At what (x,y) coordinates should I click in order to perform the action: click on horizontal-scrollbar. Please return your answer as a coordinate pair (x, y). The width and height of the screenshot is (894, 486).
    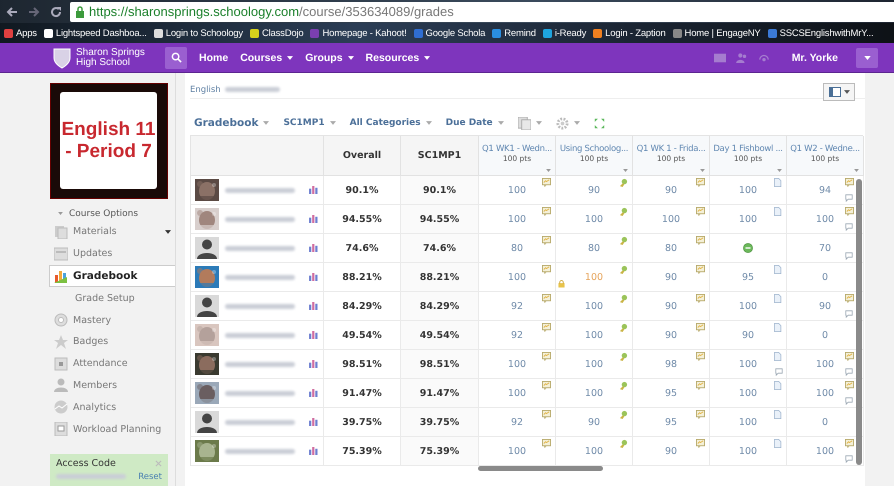
    Looking at the image, I should click on (540, 468).